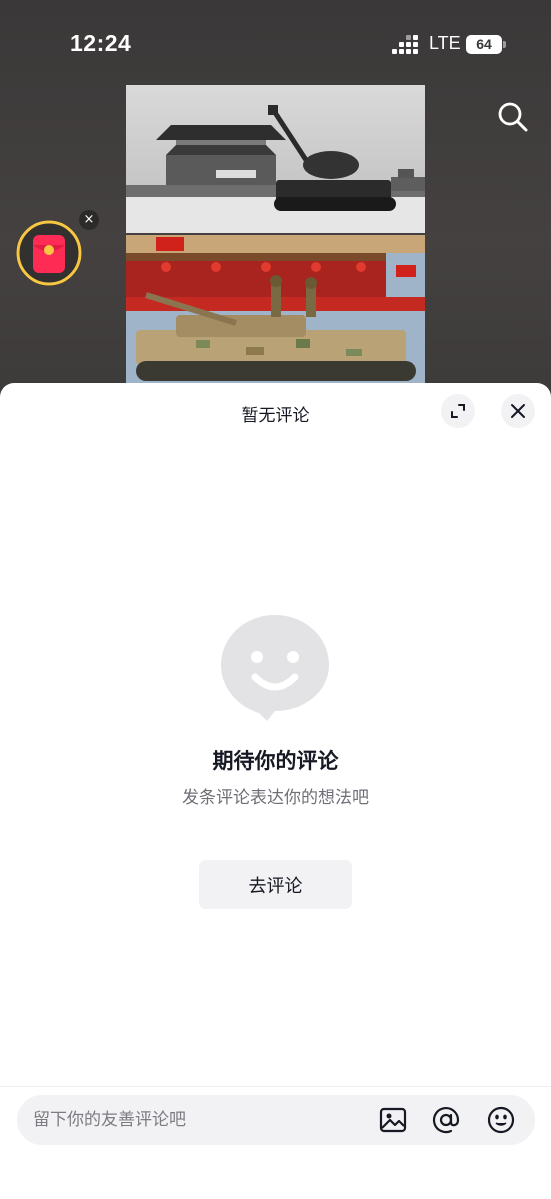  Describe the element at coordinates (458, 411) in the screenshot. I see `expand-icon` at that location.